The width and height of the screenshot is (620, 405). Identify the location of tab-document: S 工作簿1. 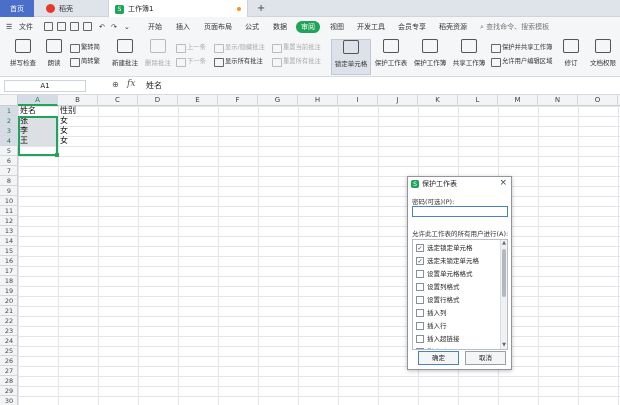
(178, 9).